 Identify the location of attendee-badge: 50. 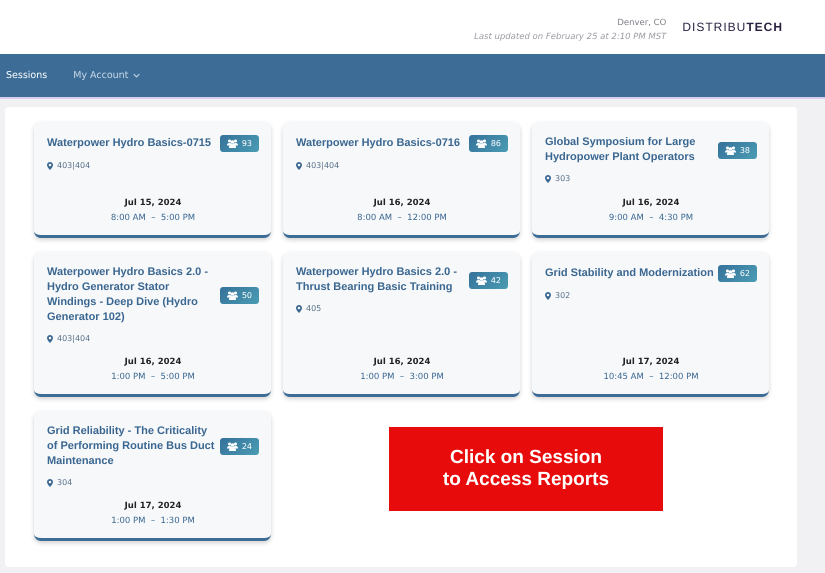
(239, 295).